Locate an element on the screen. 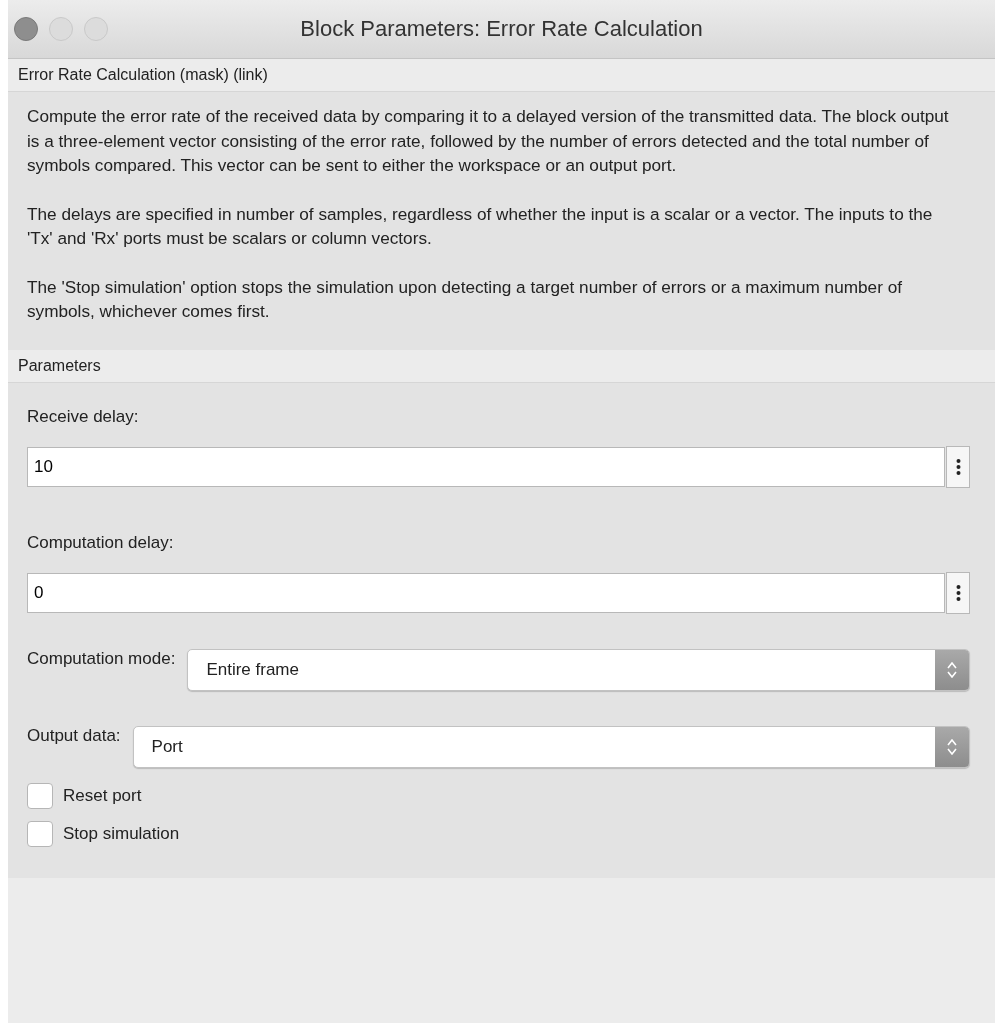  field-label: Computation delay: is located at coordinates (100, 542).